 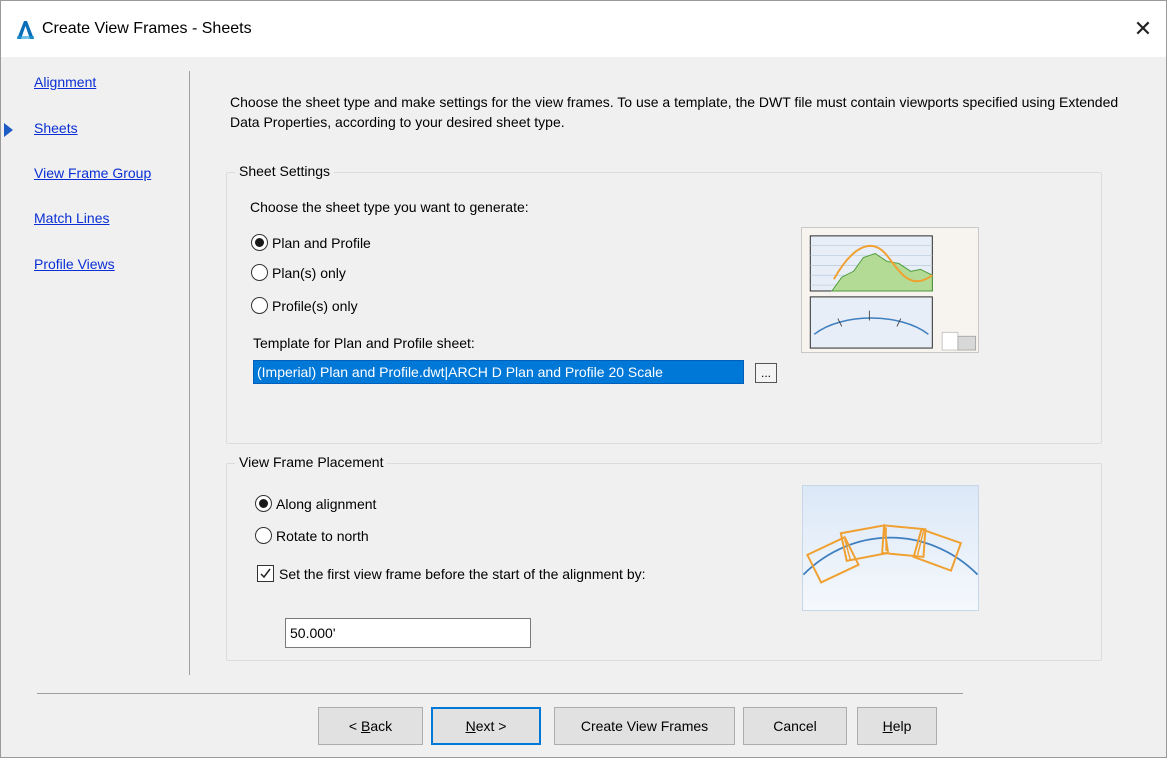 What do you see at coordinates (56, 128) in the screenshot?
I see `nav-item-sheets: Sheets` at bounding box center [56, 128].